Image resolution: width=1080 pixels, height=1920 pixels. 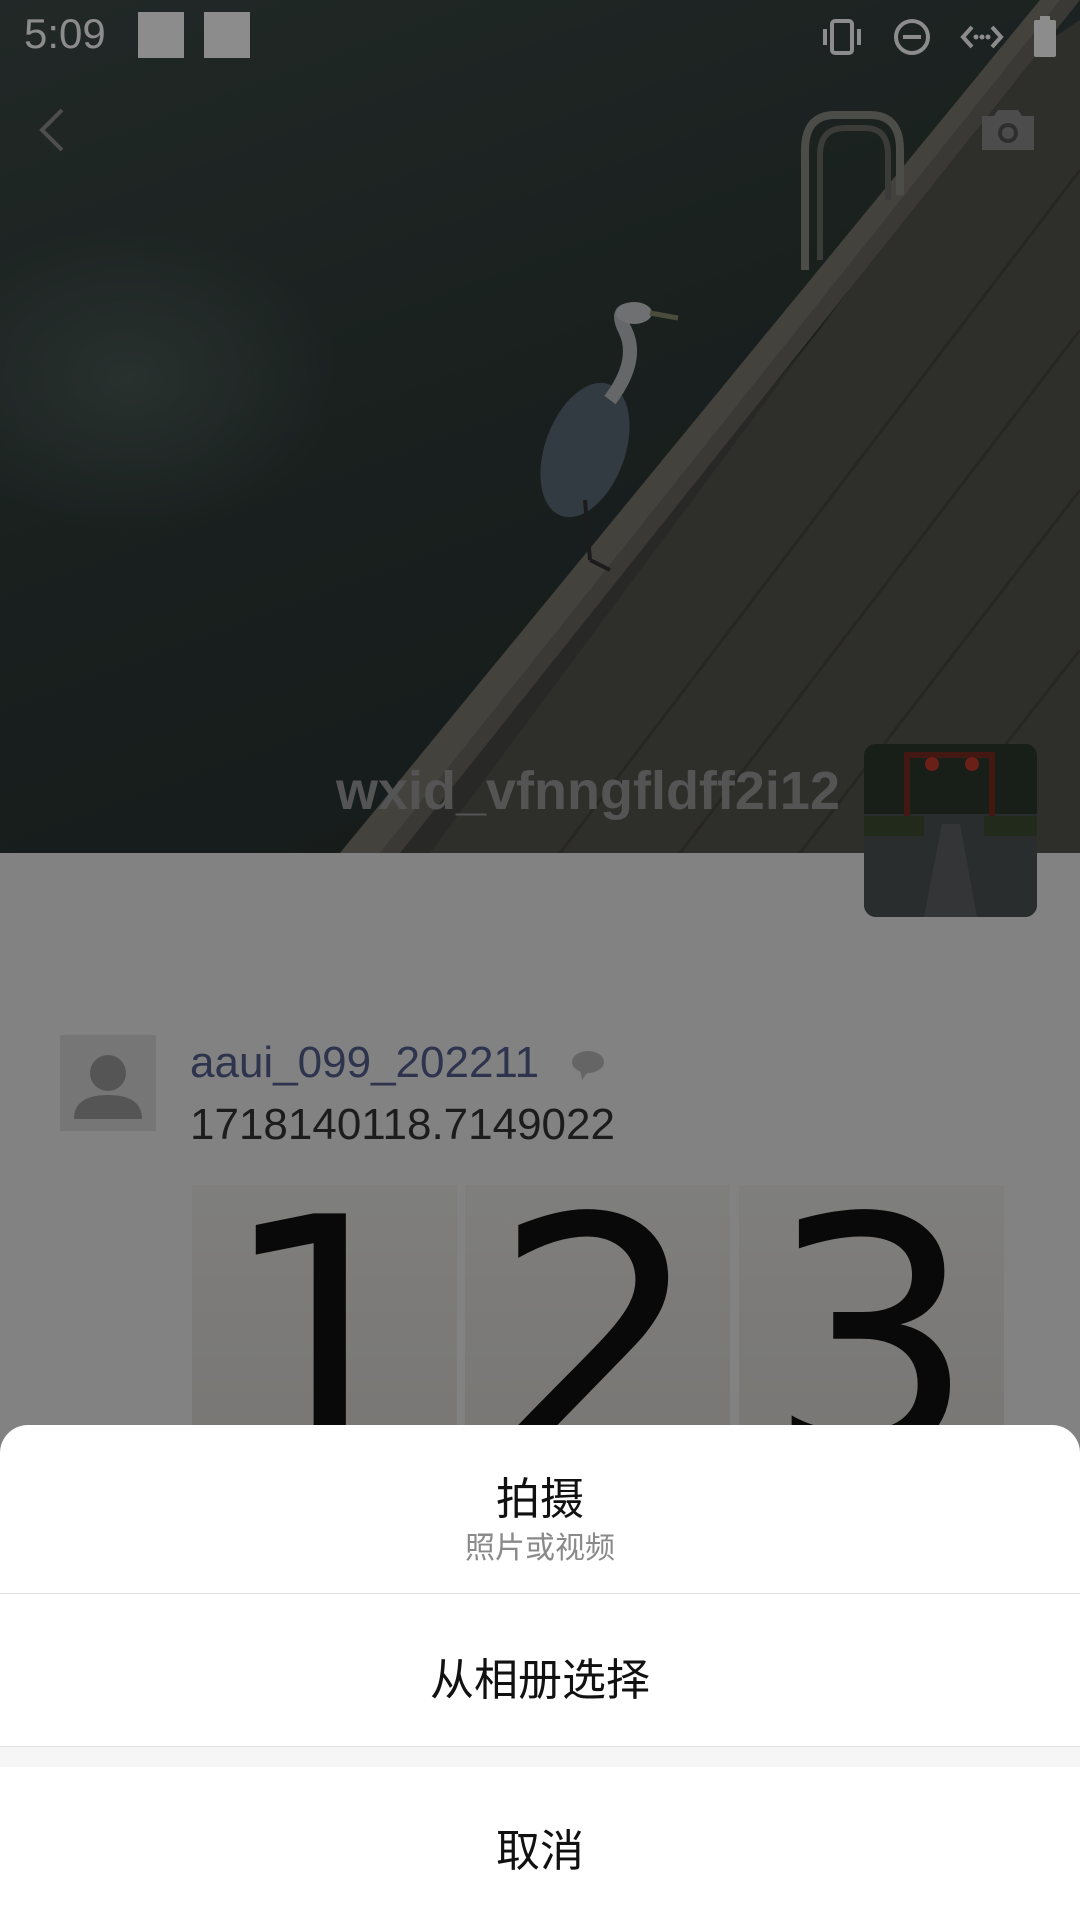 I want to click on sheet-separator, so click(x=540, y=1757).